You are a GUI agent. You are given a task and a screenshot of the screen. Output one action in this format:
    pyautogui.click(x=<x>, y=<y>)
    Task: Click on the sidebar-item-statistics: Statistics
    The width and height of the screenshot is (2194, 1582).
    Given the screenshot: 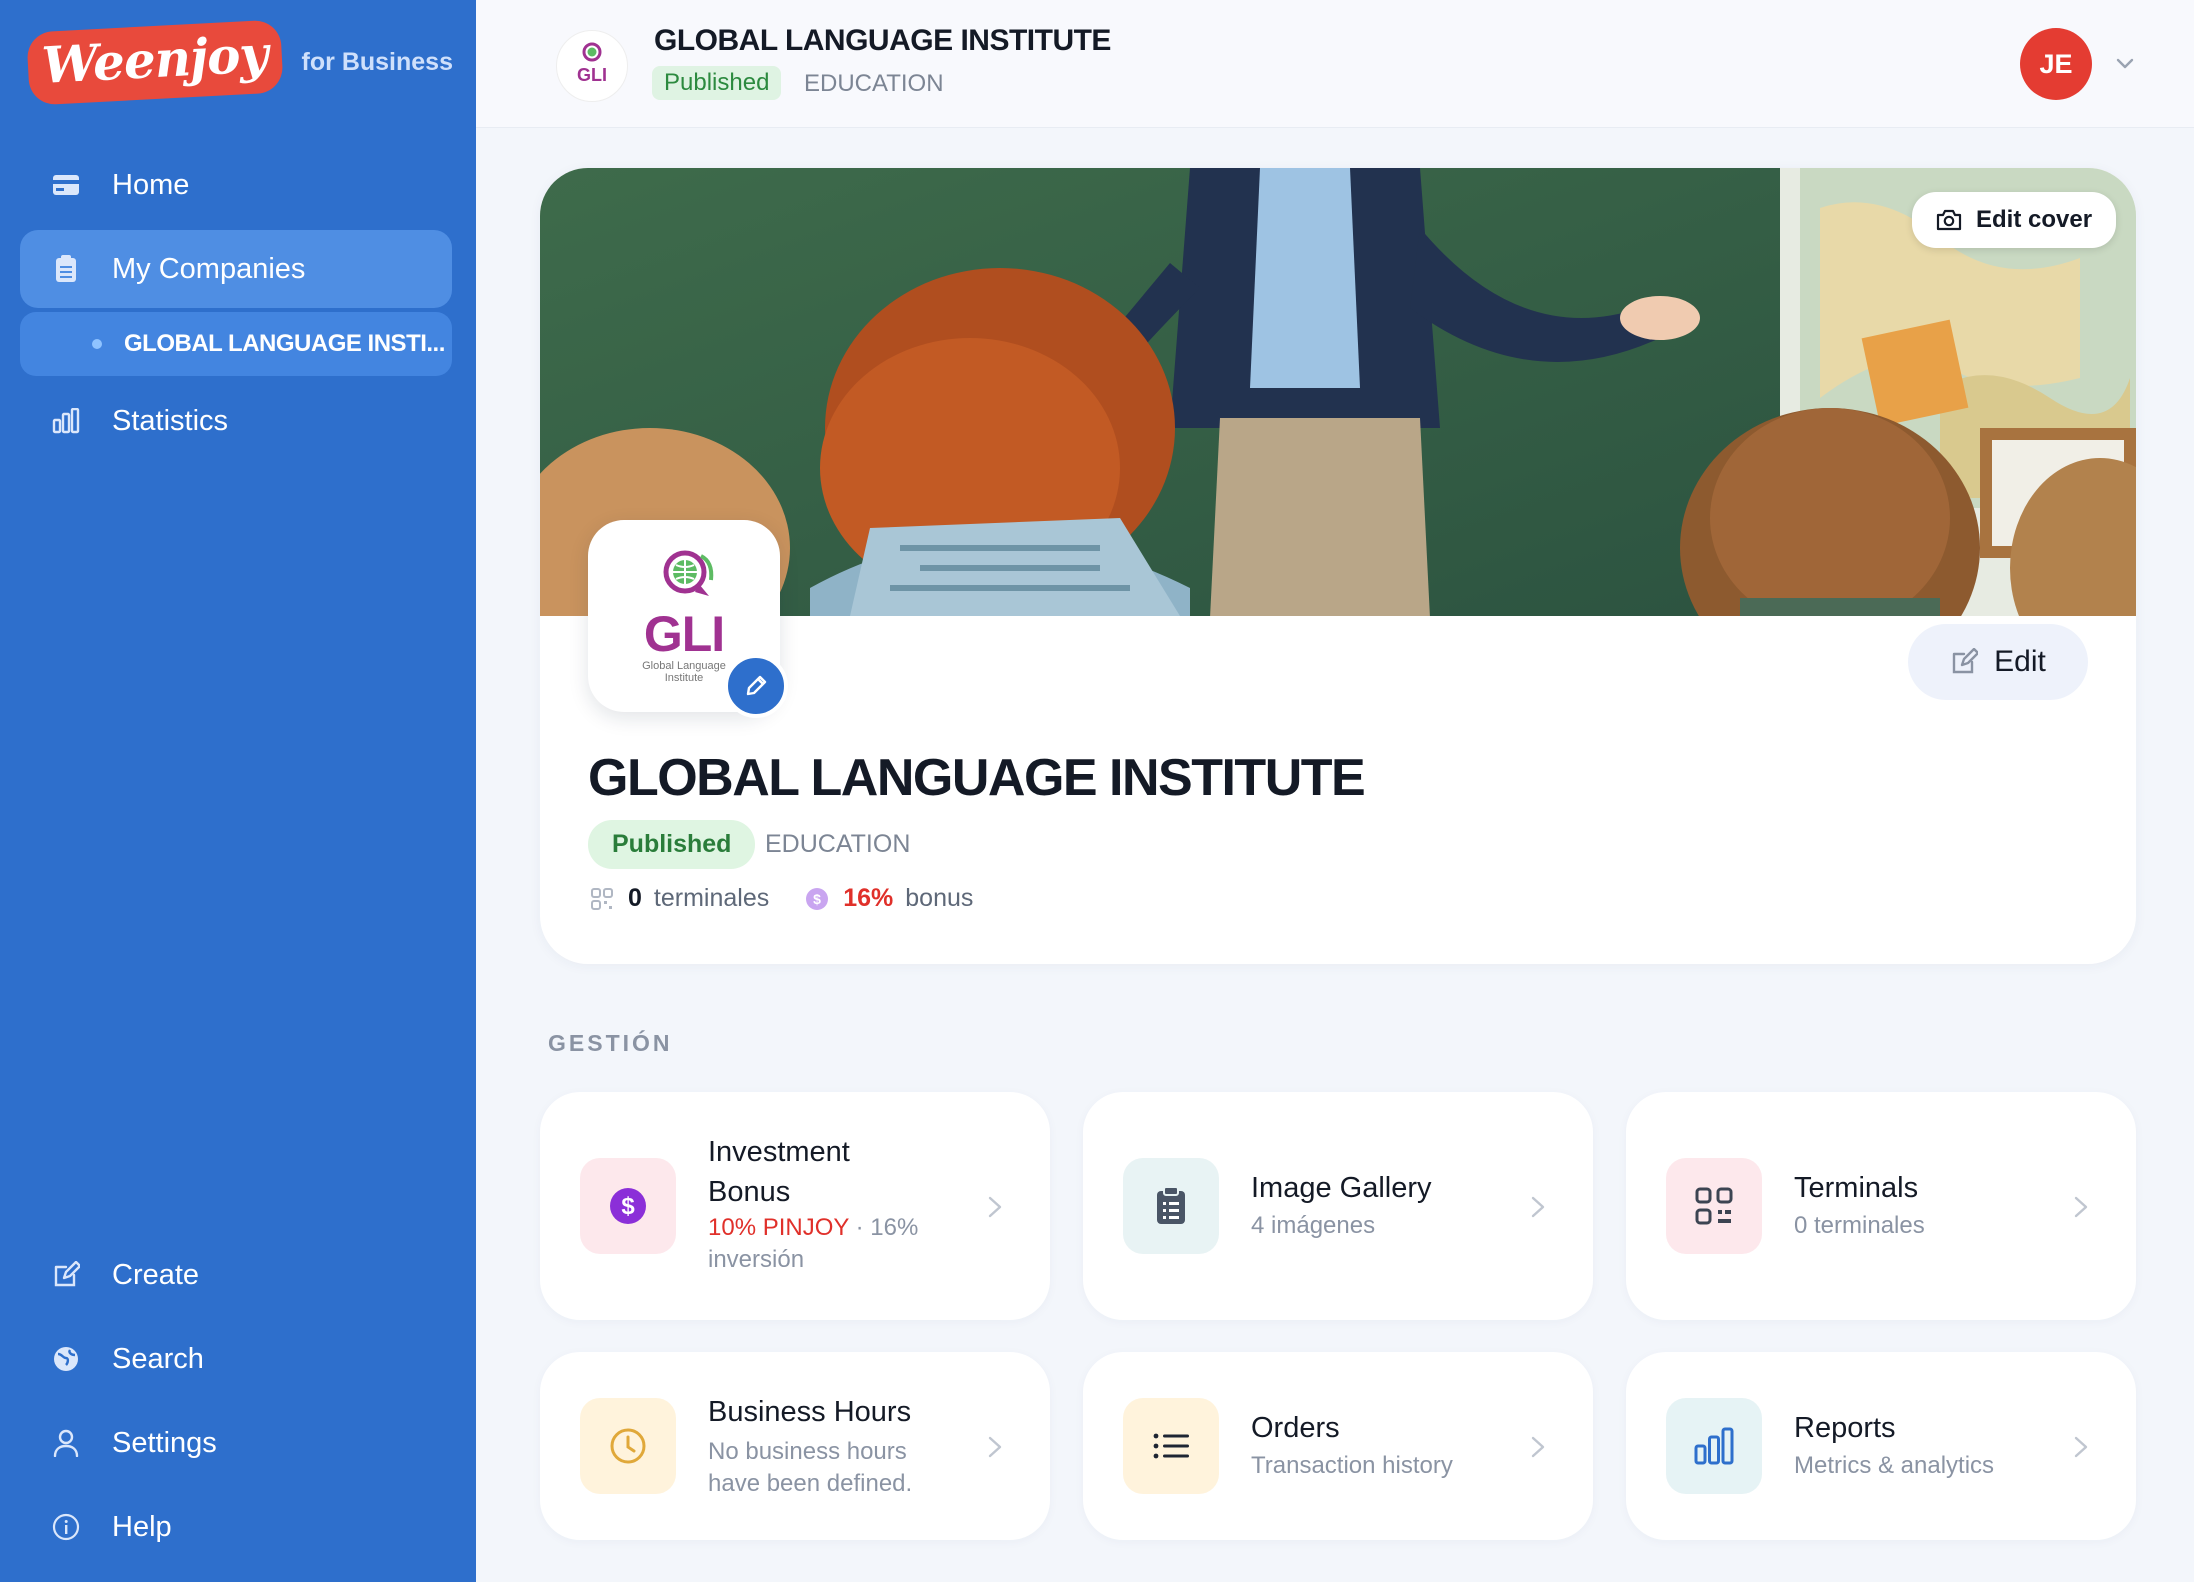 What is the action you would take?
    pyautogui.click(x=236, y=421)
    